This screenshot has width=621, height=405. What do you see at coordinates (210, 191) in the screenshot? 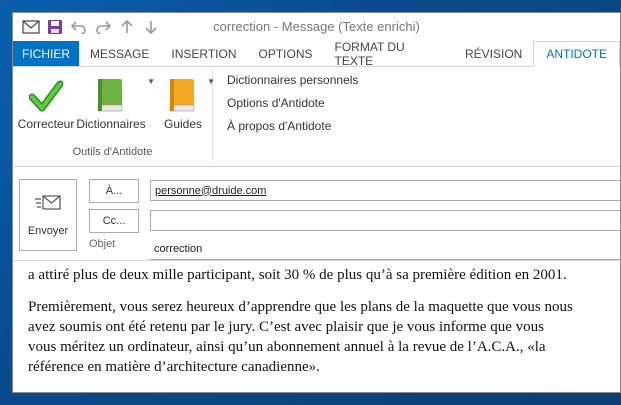
I see `recipient-address: personne@druide.com` at bounding box center [210, 191].